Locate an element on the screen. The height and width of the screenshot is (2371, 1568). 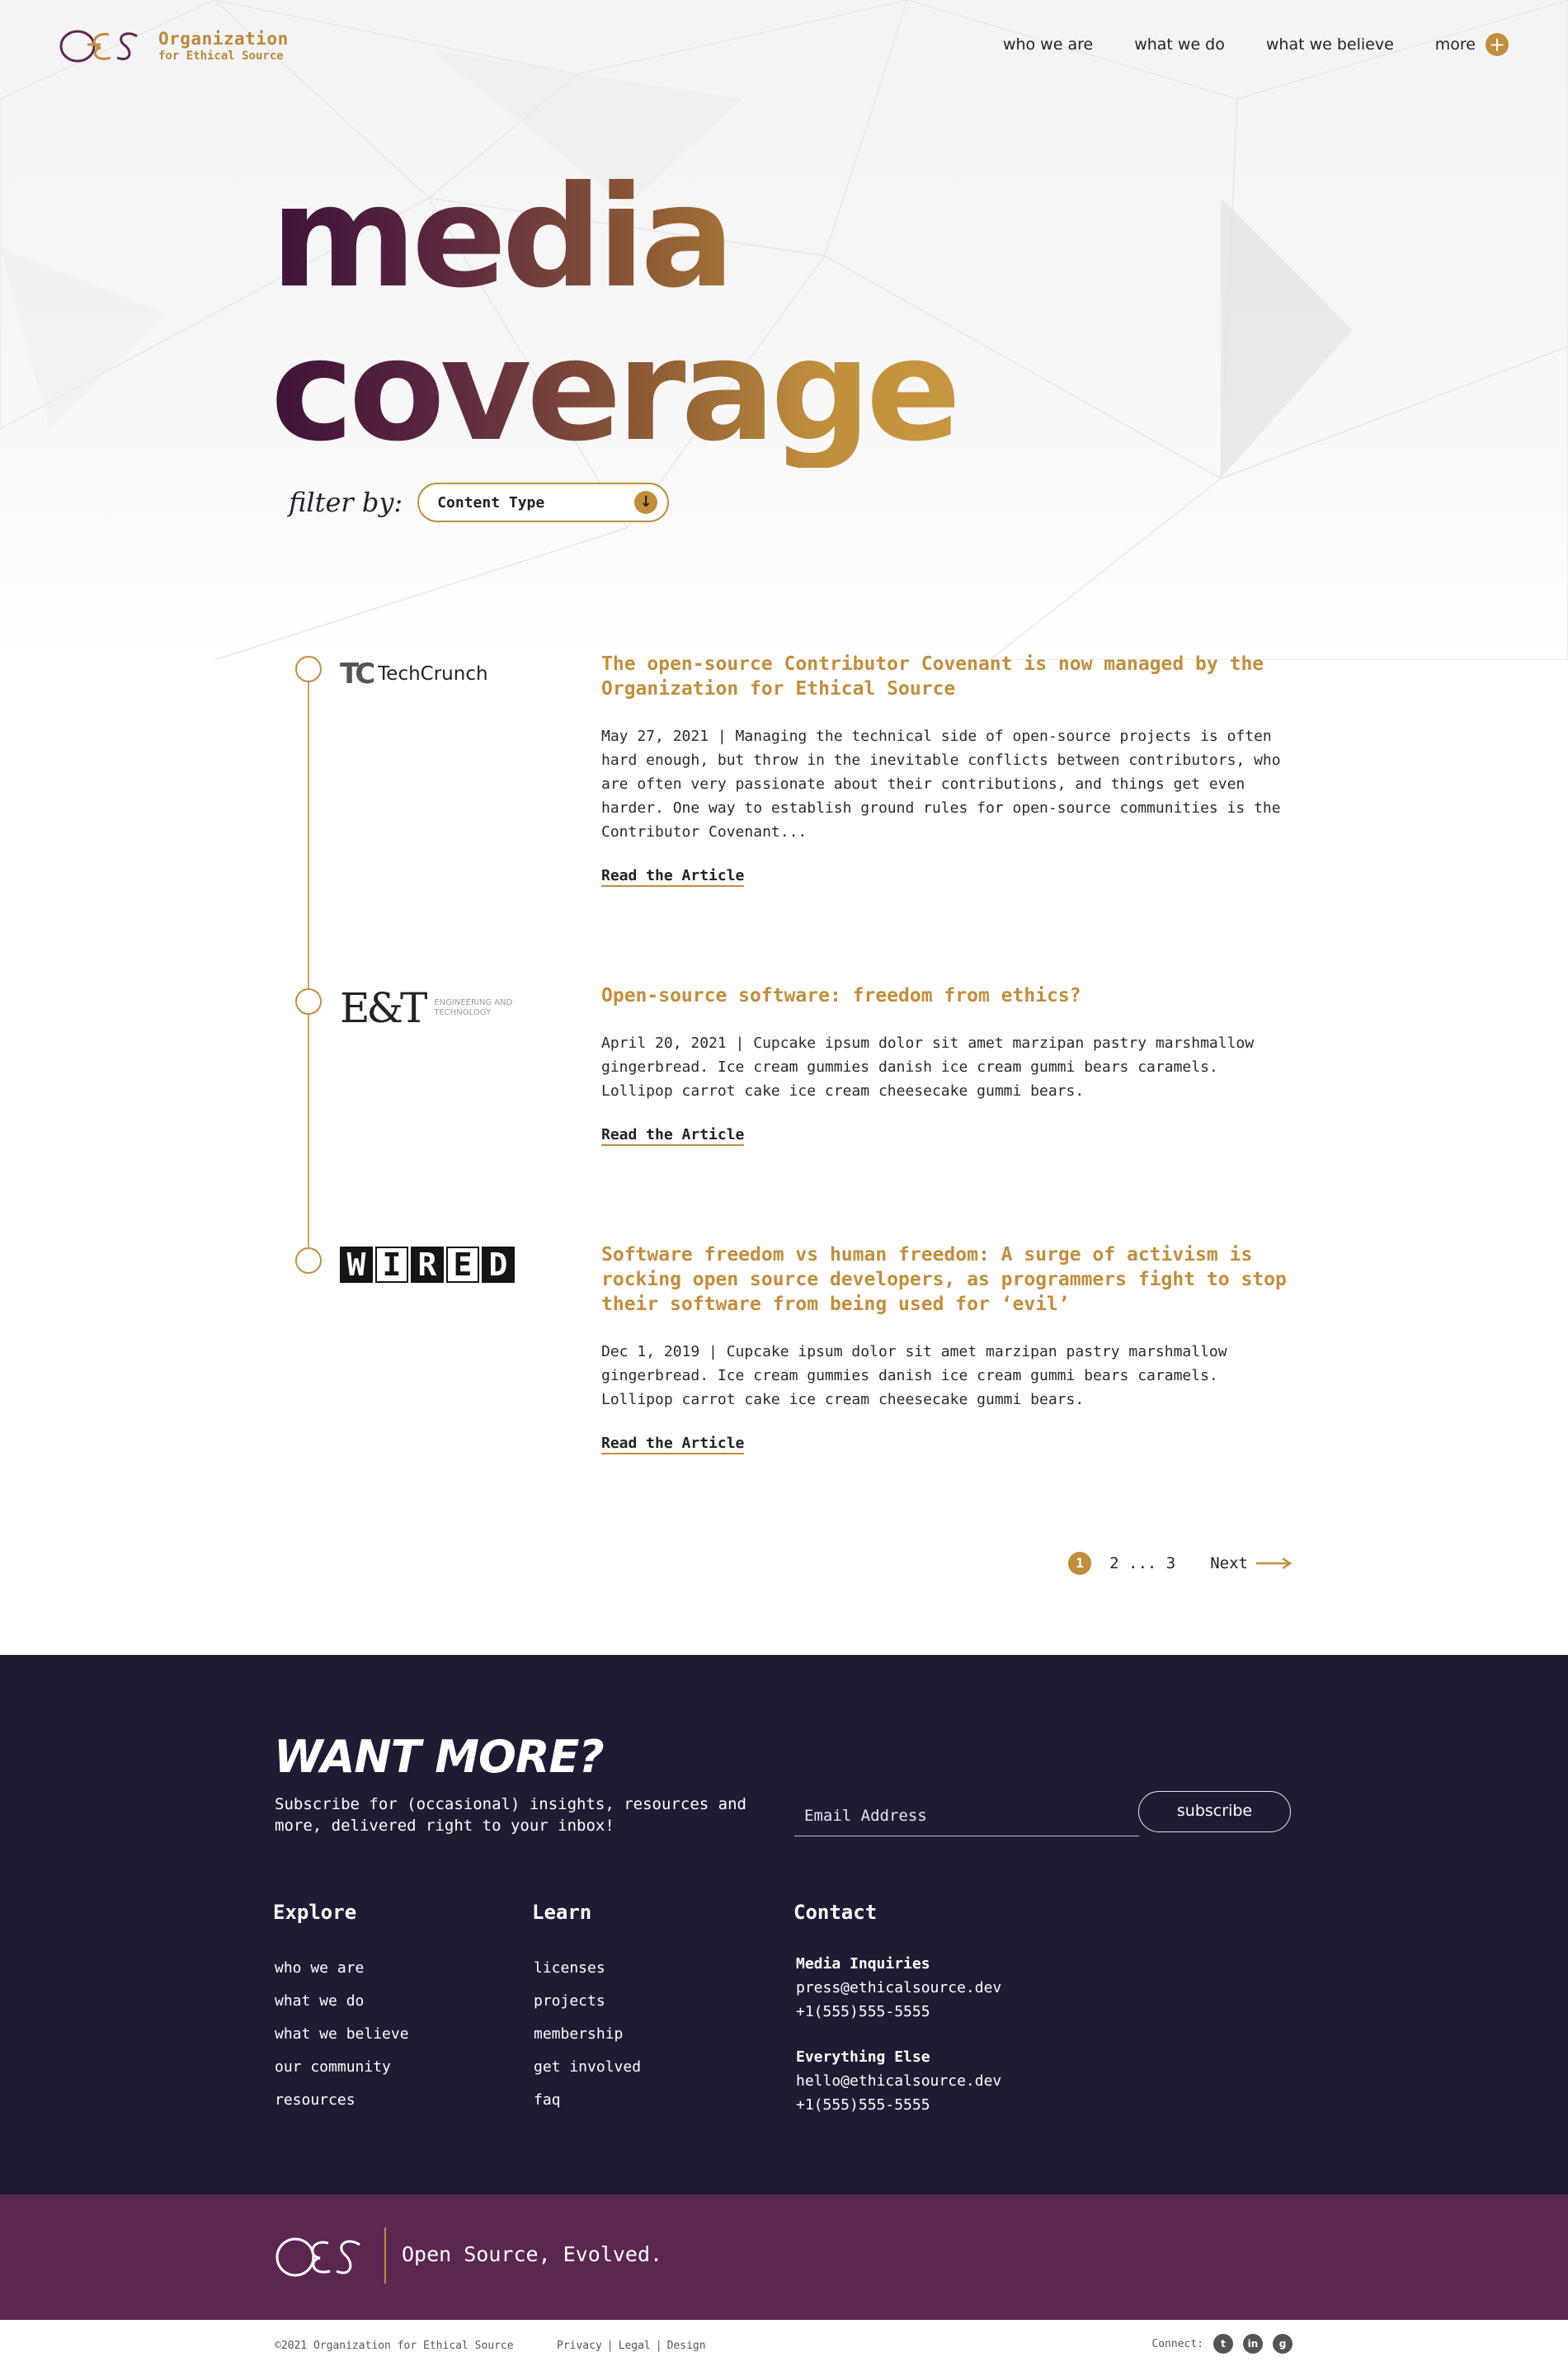
nav-who-we-are: who we are is located at coordinates (1048, 44).